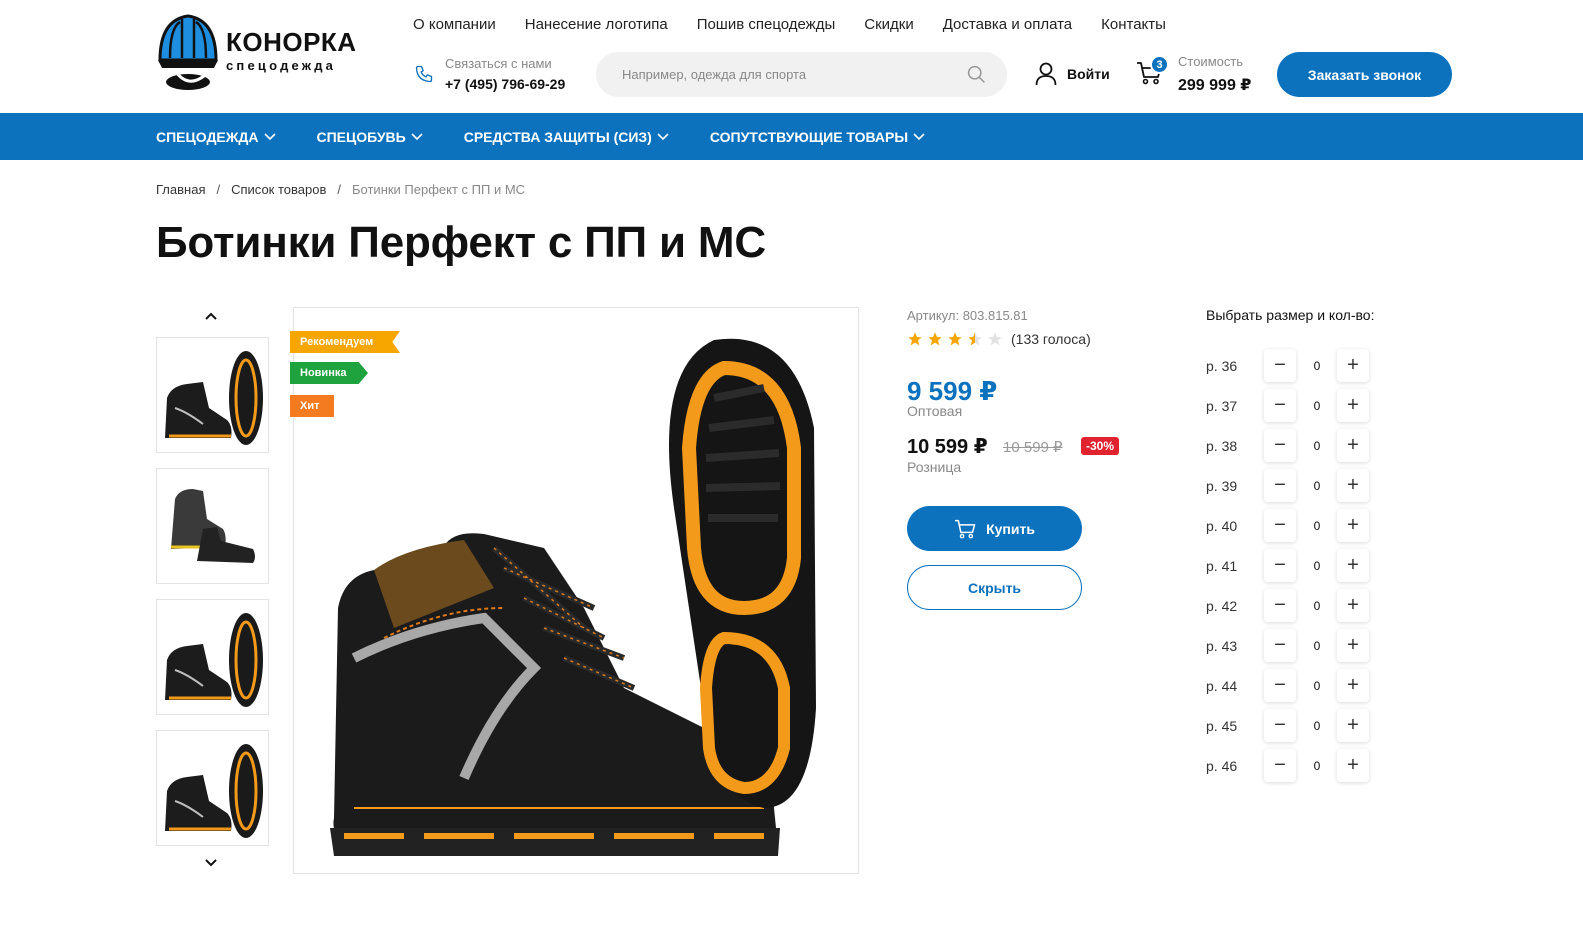  What do you see at coordinates (1088, 74) in the screenshot?
I see `login-label: Войти` at bounding box center [1088, 74].